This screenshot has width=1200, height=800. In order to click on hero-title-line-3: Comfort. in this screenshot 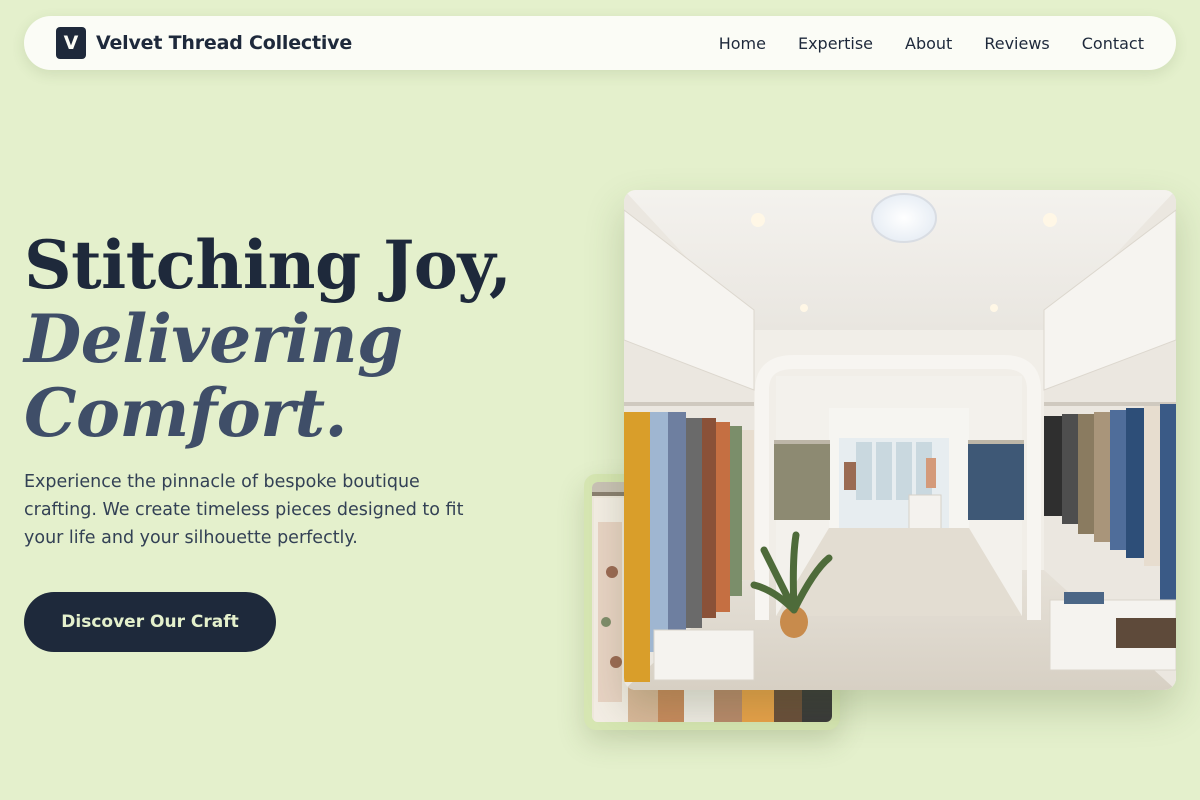, I will do `click(186, 413)`.